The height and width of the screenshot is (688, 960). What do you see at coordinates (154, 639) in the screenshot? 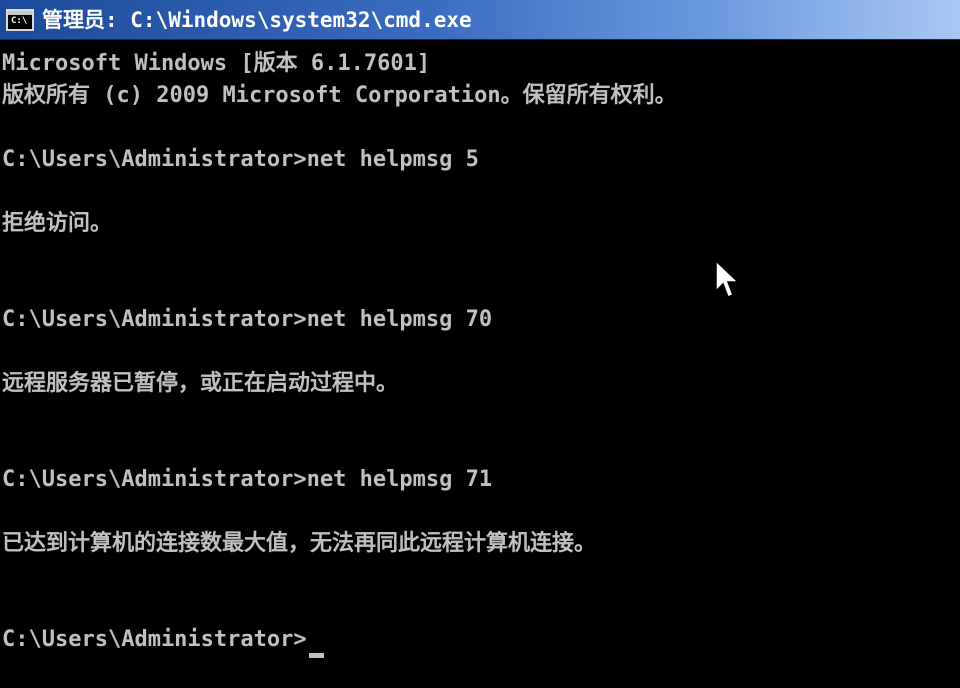
I see `prompt-text: C:\Users\Administrator>` at bounding box center [154, 639].